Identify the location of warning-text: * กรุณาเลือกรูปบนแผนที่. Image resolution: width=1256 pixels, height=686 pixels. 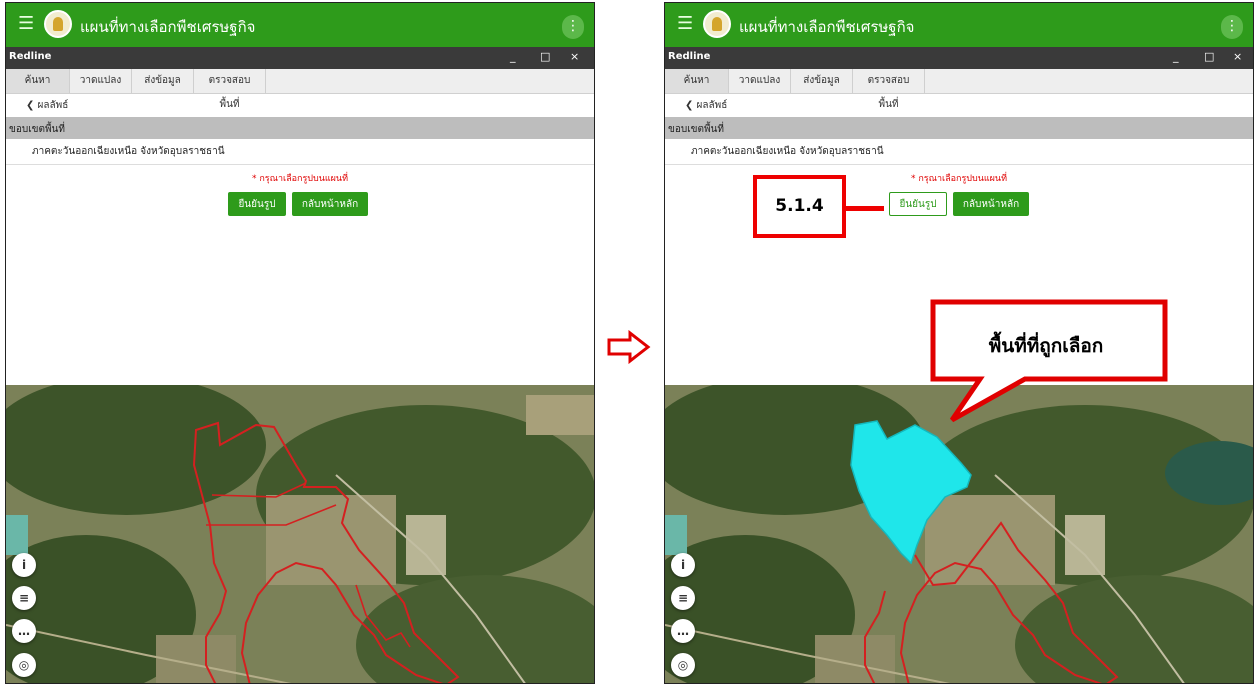
(300, 179).